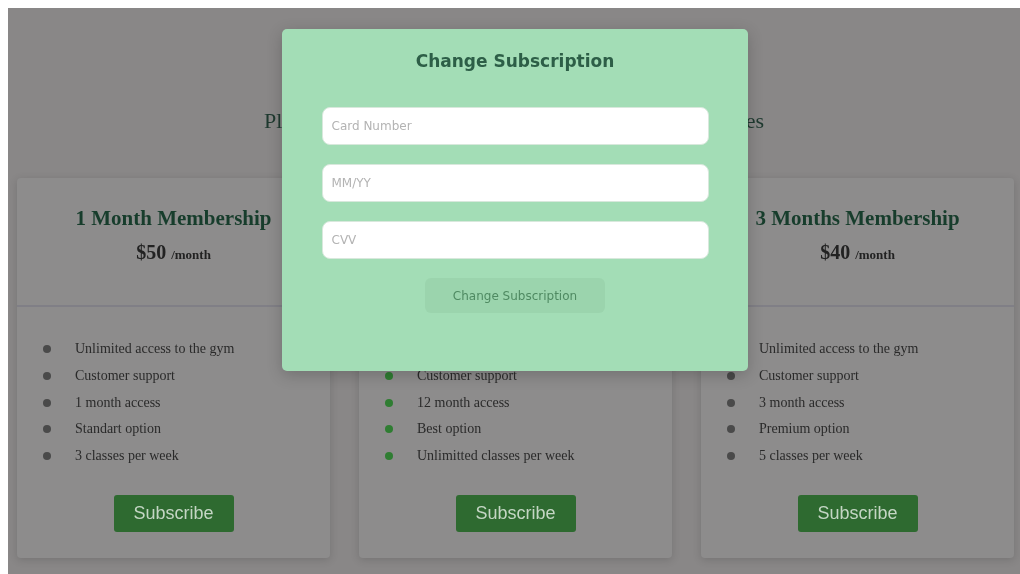 This screenshot has width=1020, height=574. What do you see at coordinates (127, 455) in the screenshot?
I see `feature-text: 3 classes per week` at bounding box center [127, 455].